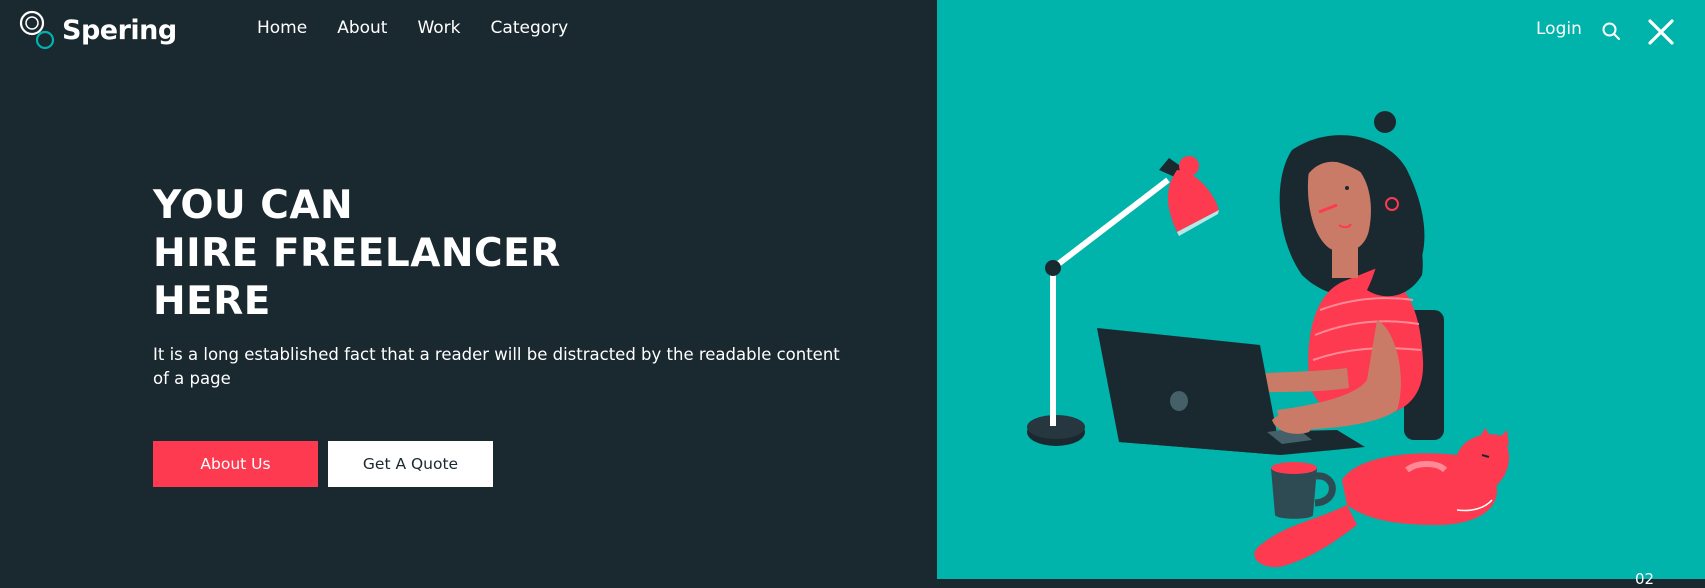 This screenshot has height=588, width=1705. Describe the element at coordinates (362, 28) in the screenshot. I see `nav-item-about: About` at that location.